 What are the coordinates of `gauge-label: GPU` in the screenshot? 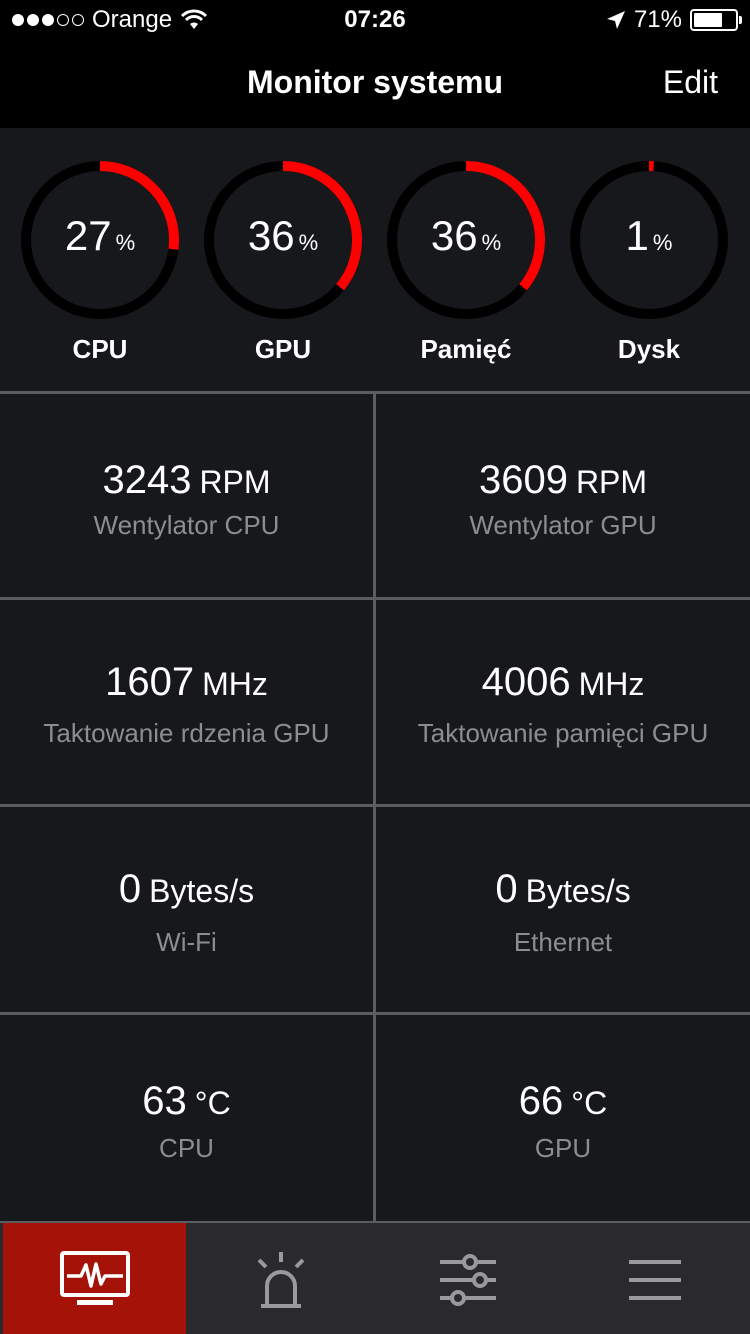 It's located at (283, 349).